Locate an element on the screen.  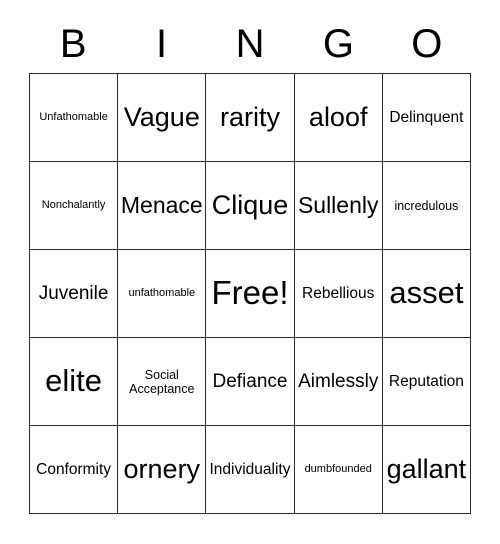
bingo-cell: rarity is located at coordinates (250, 118).